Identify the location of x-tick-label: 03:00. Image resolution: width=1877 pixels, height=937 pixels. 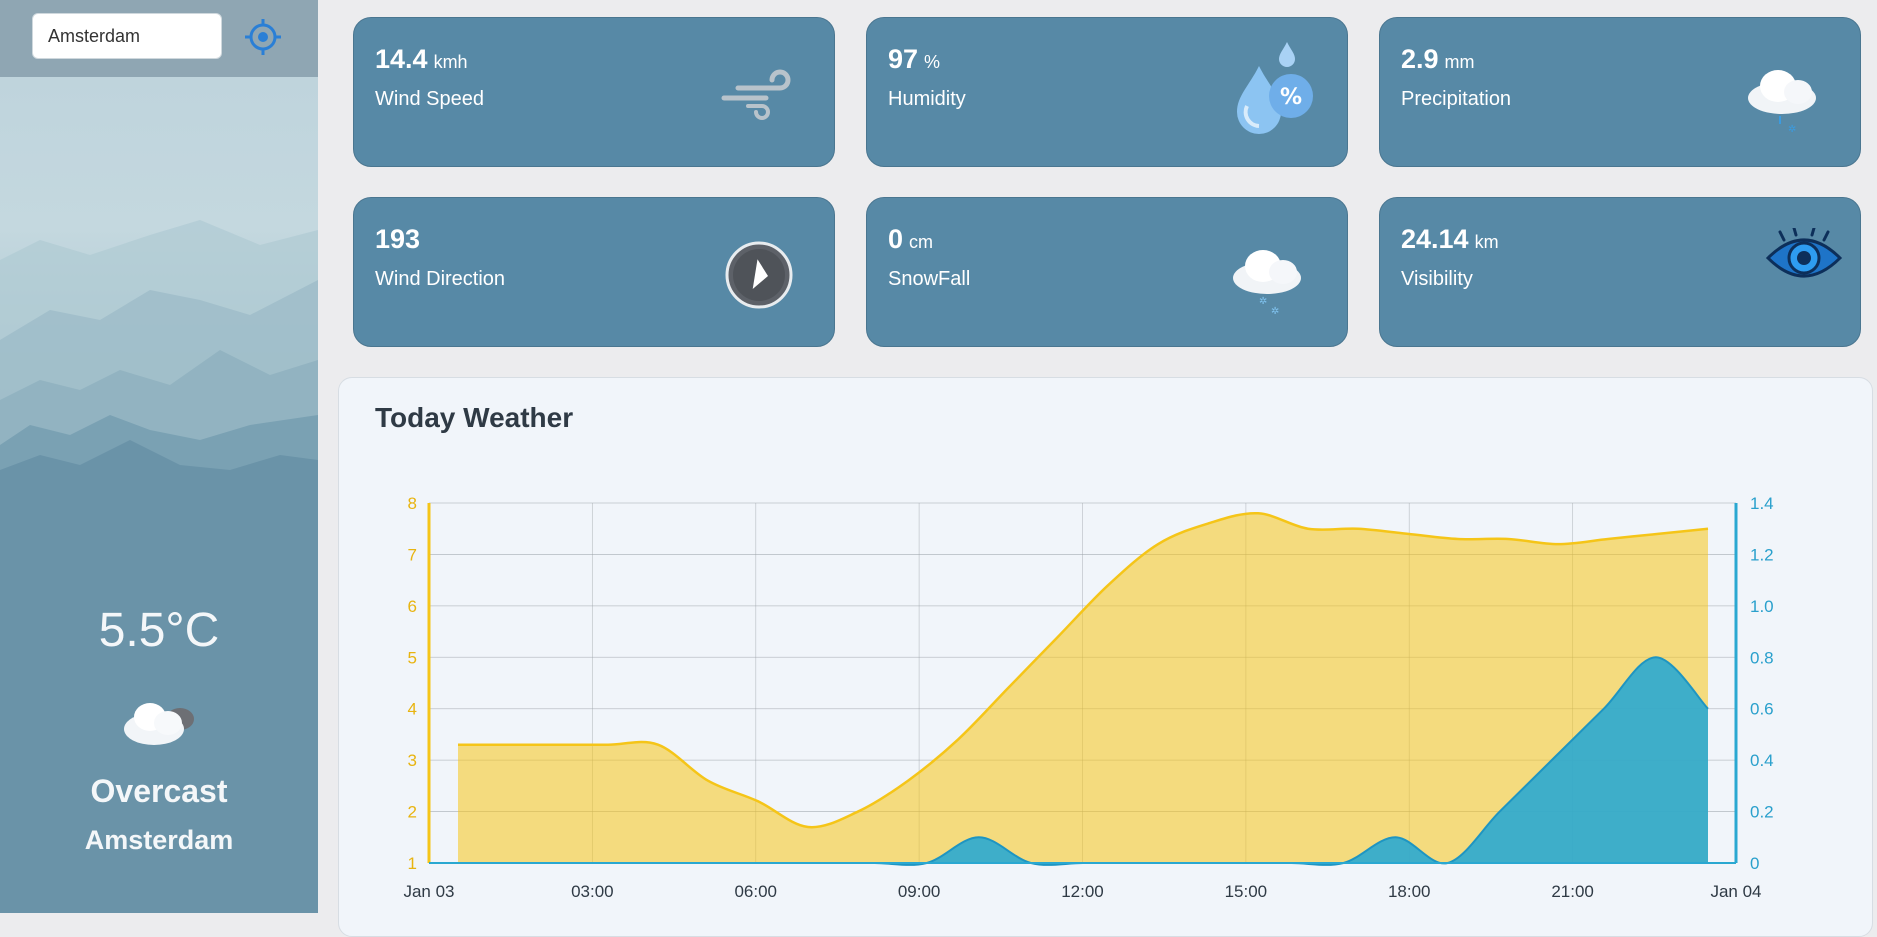
(592, 891).